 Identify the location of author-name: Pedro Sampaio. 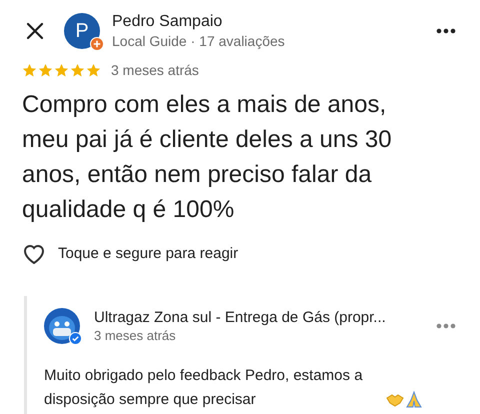
(168, 22).